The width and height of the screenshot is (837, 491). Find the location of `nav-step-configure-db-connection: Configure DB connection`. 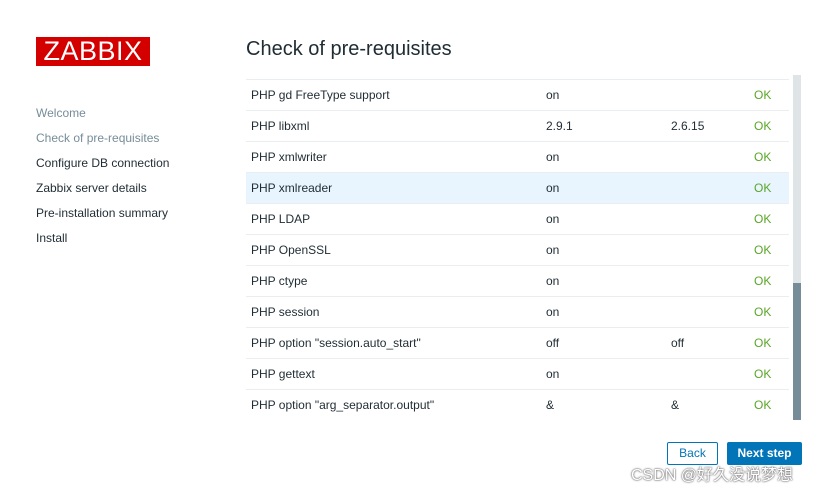

nav-step-configure-db-connection: Configure DB connection is located at coordinates (103, 163).